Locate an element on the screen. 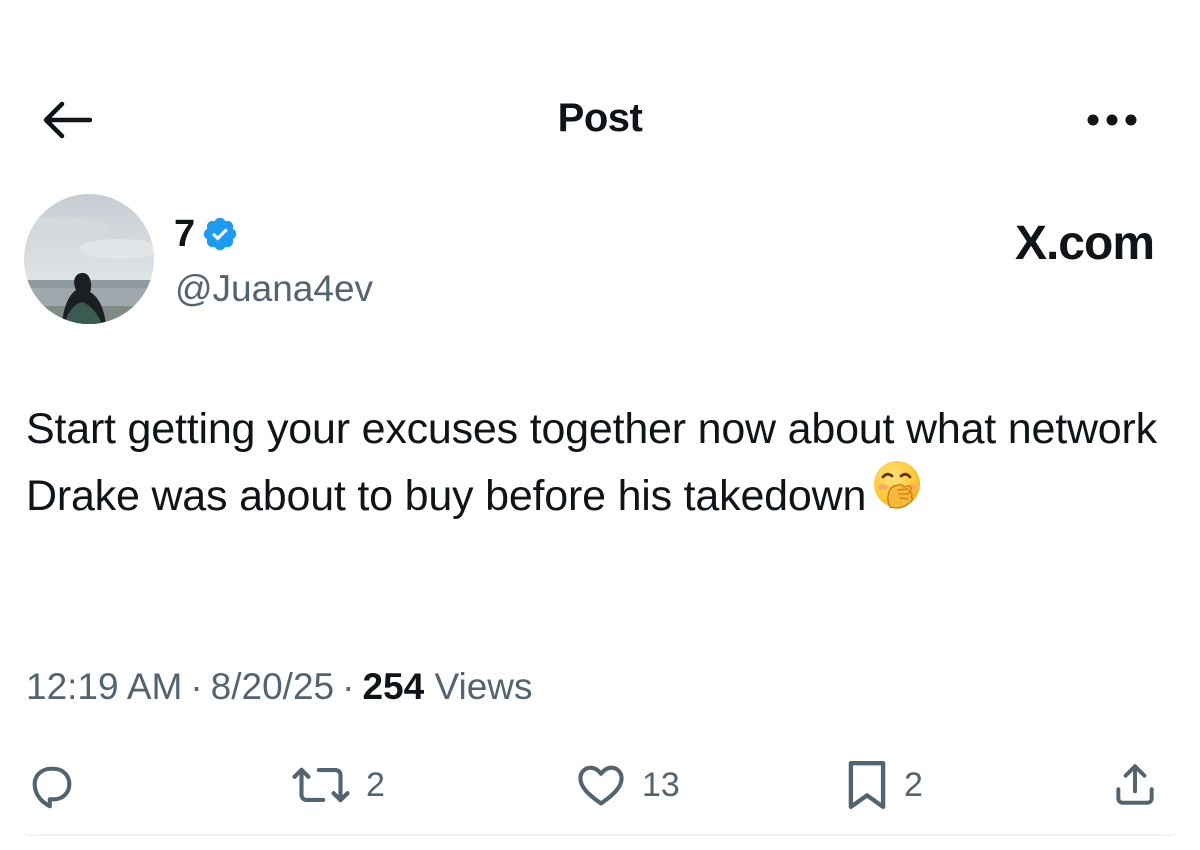 The image size is (1200, 850). share-button is located at coordinates (1135, 785).